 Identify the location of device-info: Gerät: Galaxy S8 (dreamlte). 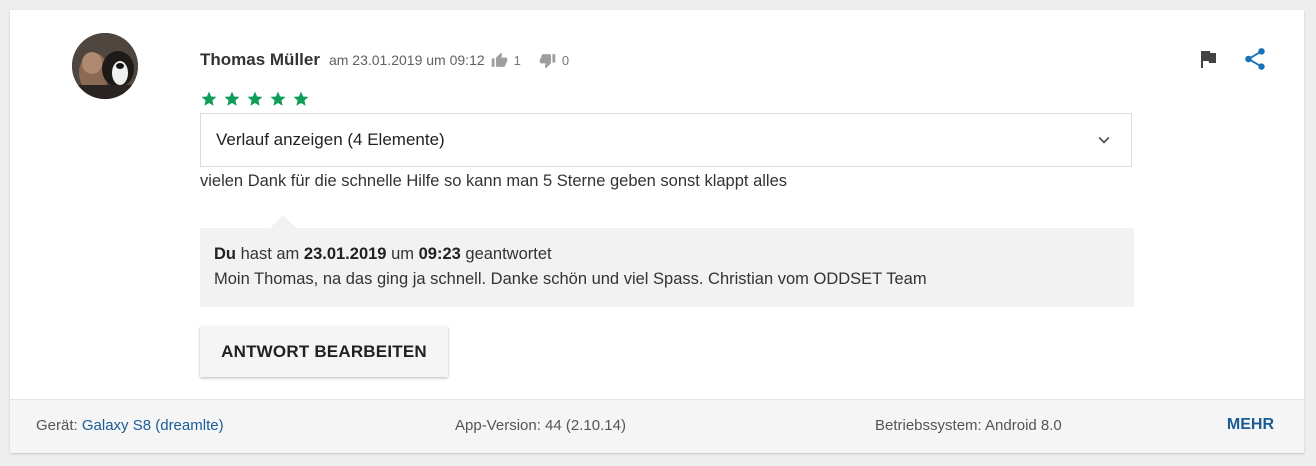
(130, 425).